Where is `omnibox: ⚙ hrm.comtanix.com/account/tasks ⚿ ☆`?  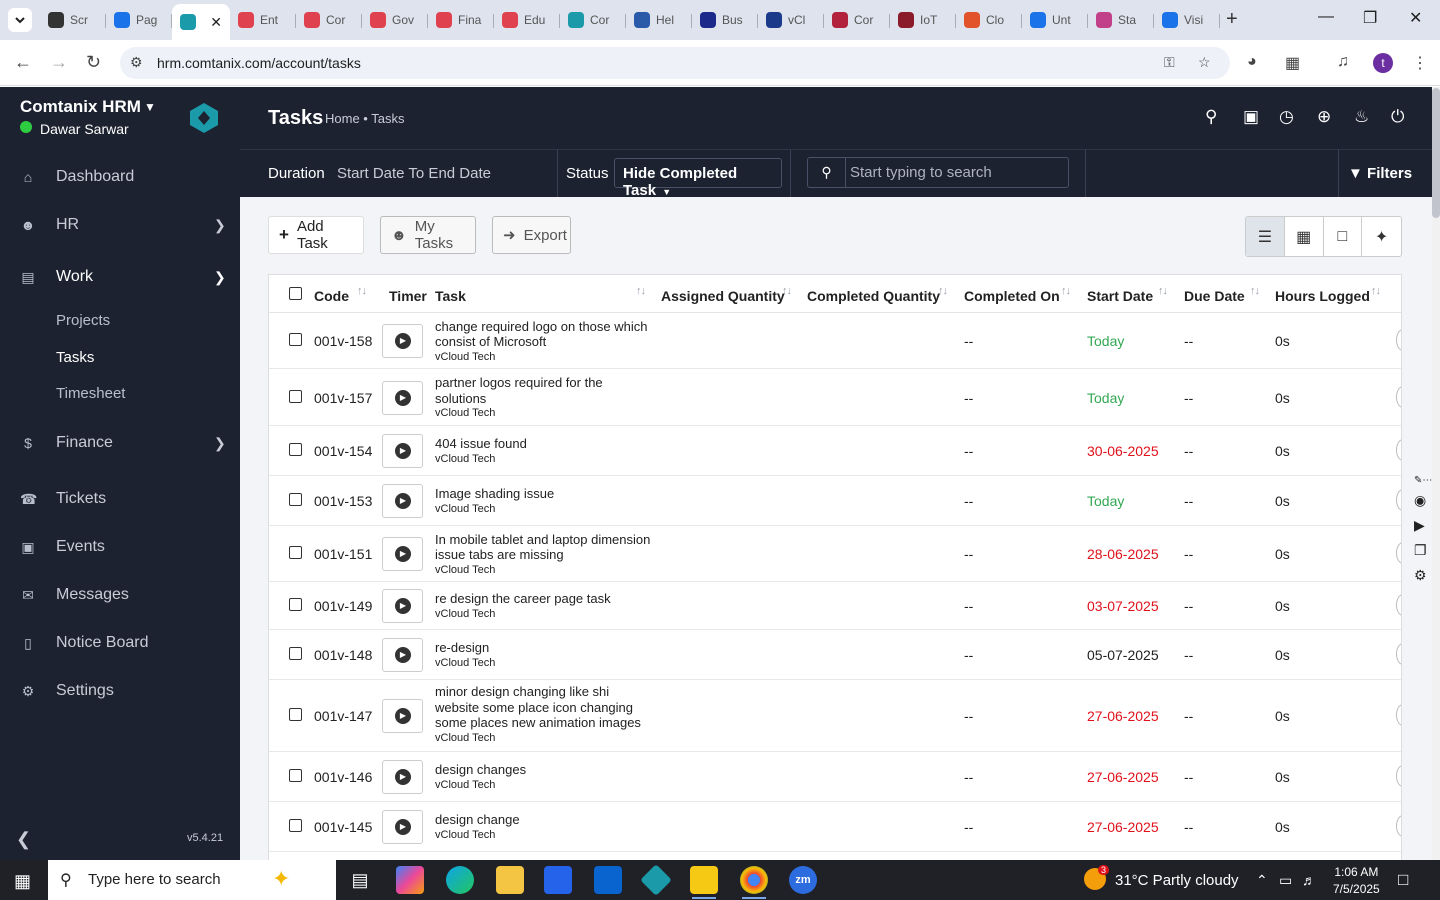 omnibox: ⚙ hrm.comtanix.com/account/tasks ⚿ ☆ is located at coordinates (675, 63).